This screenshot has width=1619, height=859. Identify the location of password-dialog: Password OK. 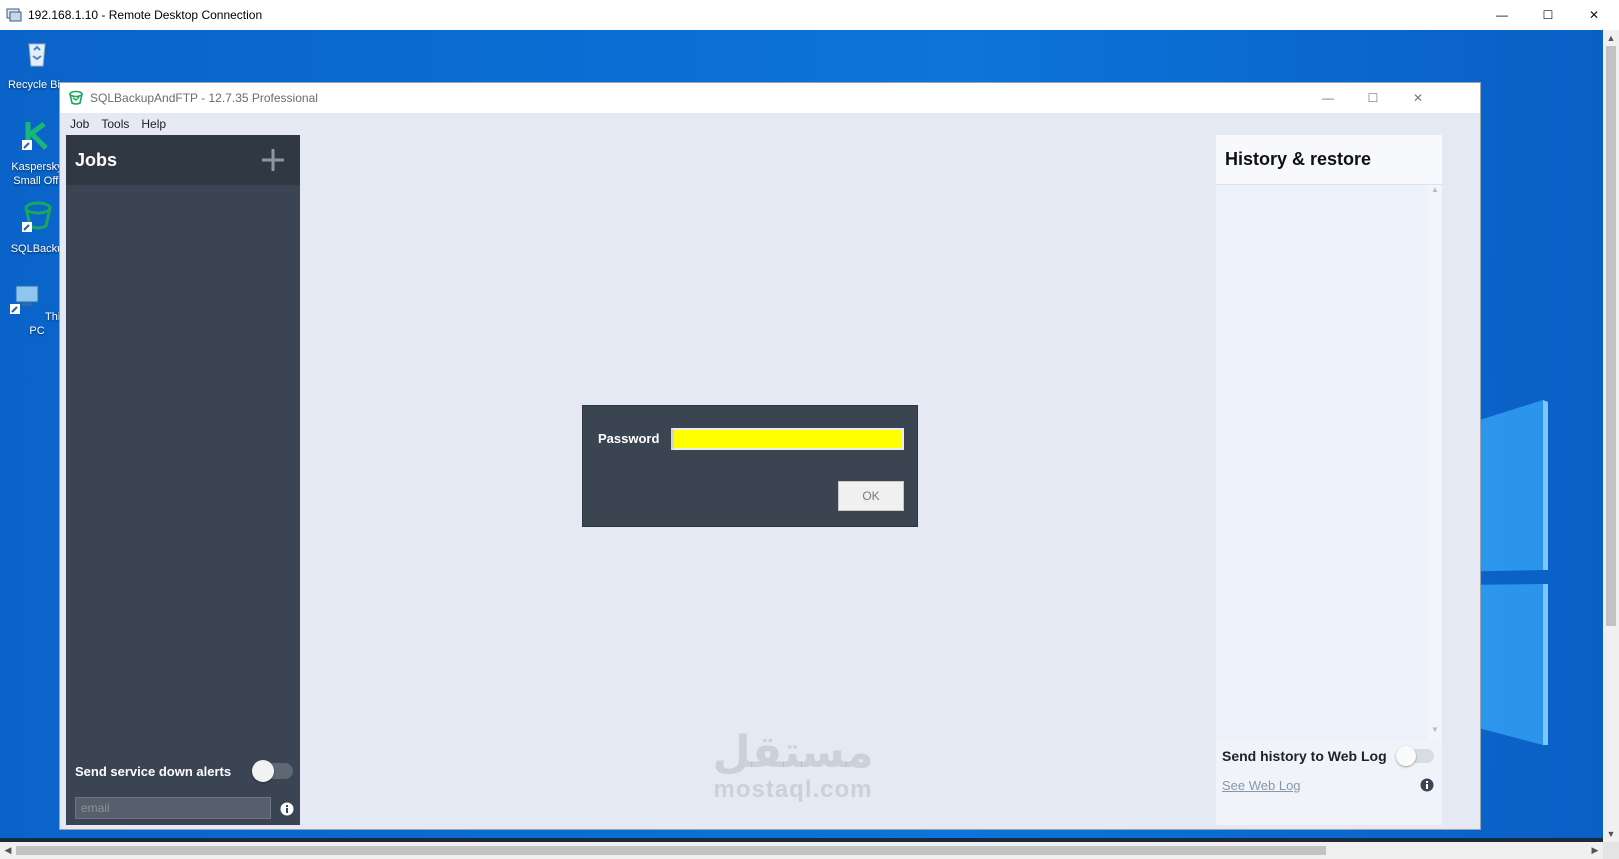
(750, 466).